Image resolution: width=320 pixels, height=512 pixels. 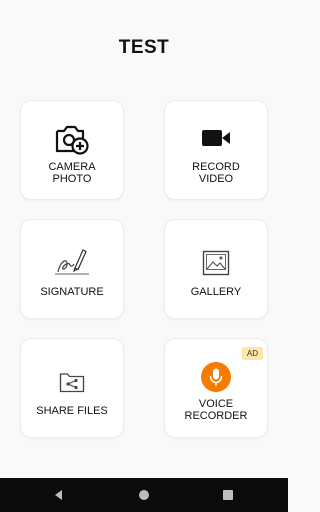 I want to click on navigation-bar, so click(x=144, y=495).